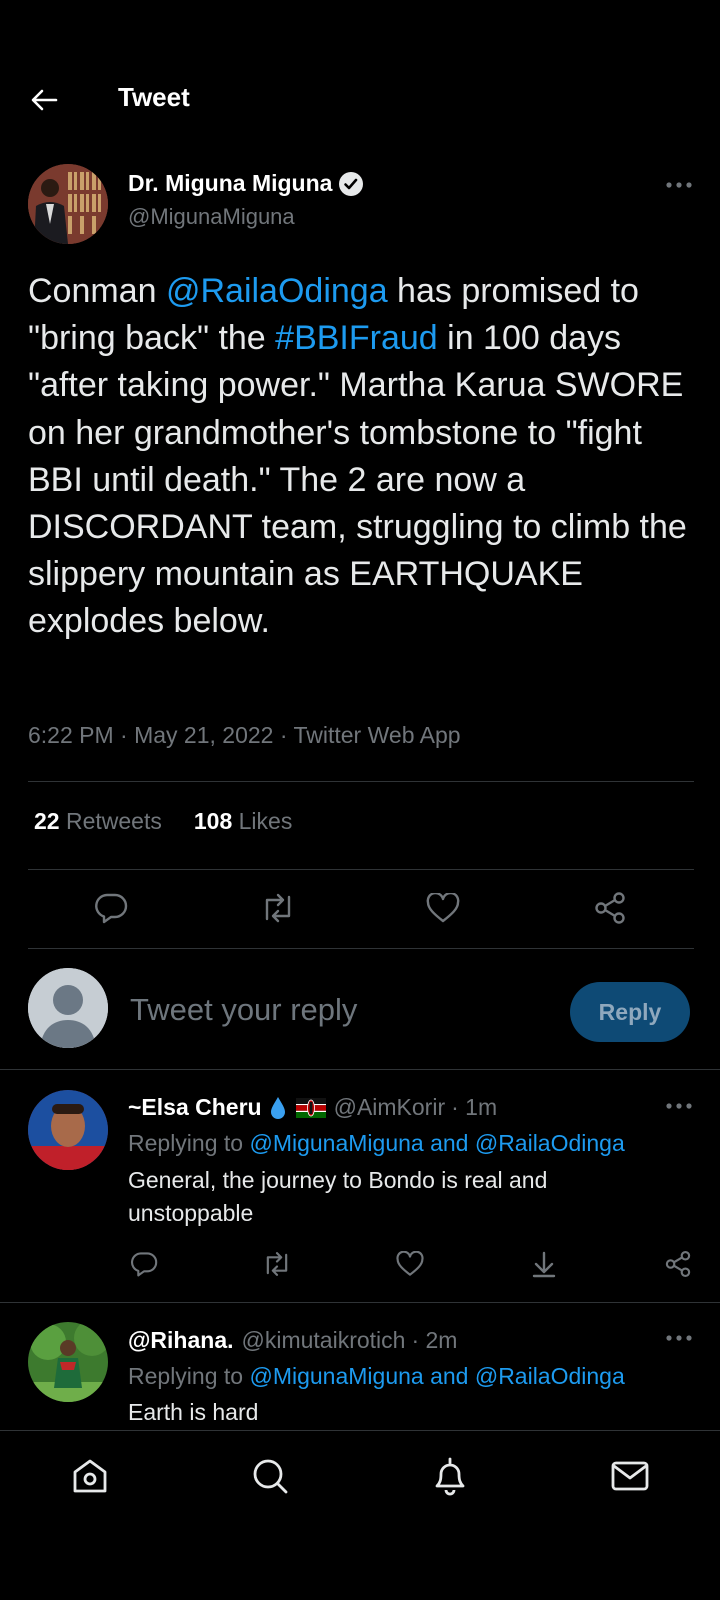 This screenshot has height=1600, width=720. I want to click on tweet-timestamp: 6:22 PM · May 21, 2022 · Twitter Web App, so click(244, 735).